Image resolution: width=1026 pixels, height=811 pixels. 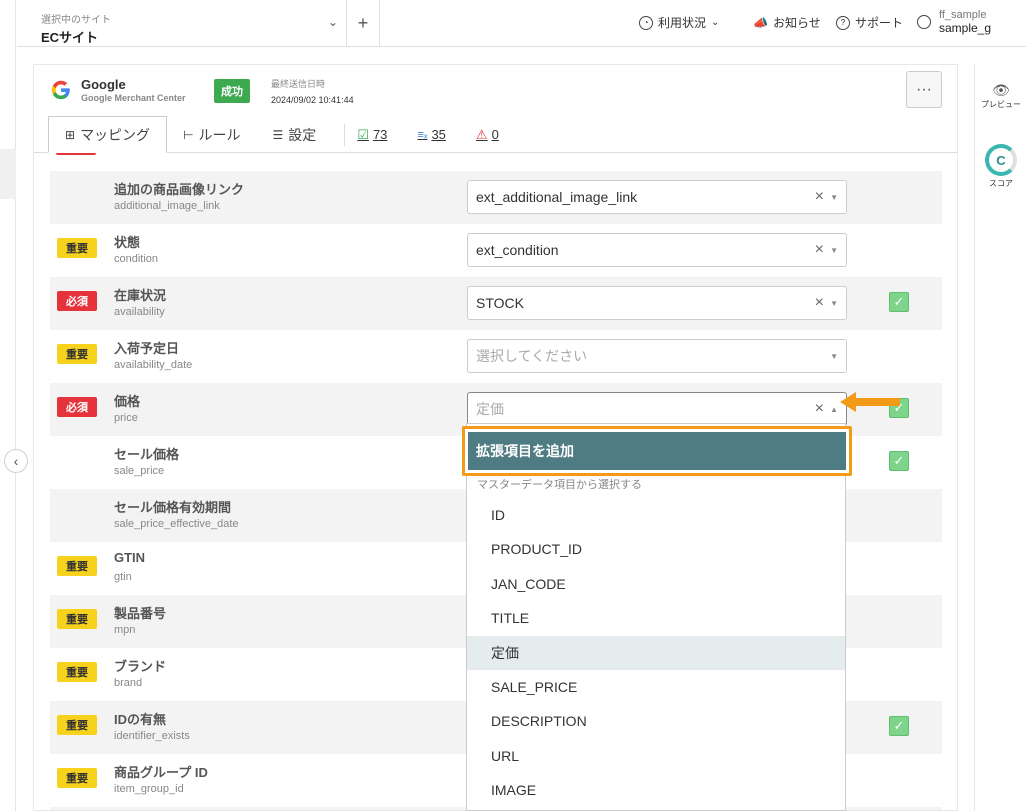 I want to click on tree-icon: ⊢, so click(x=188, y=134).